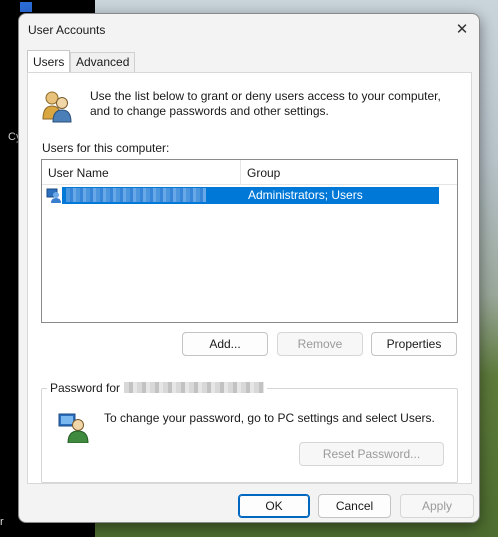  I want to click on list-header: User Name Group, so click(249, 172).